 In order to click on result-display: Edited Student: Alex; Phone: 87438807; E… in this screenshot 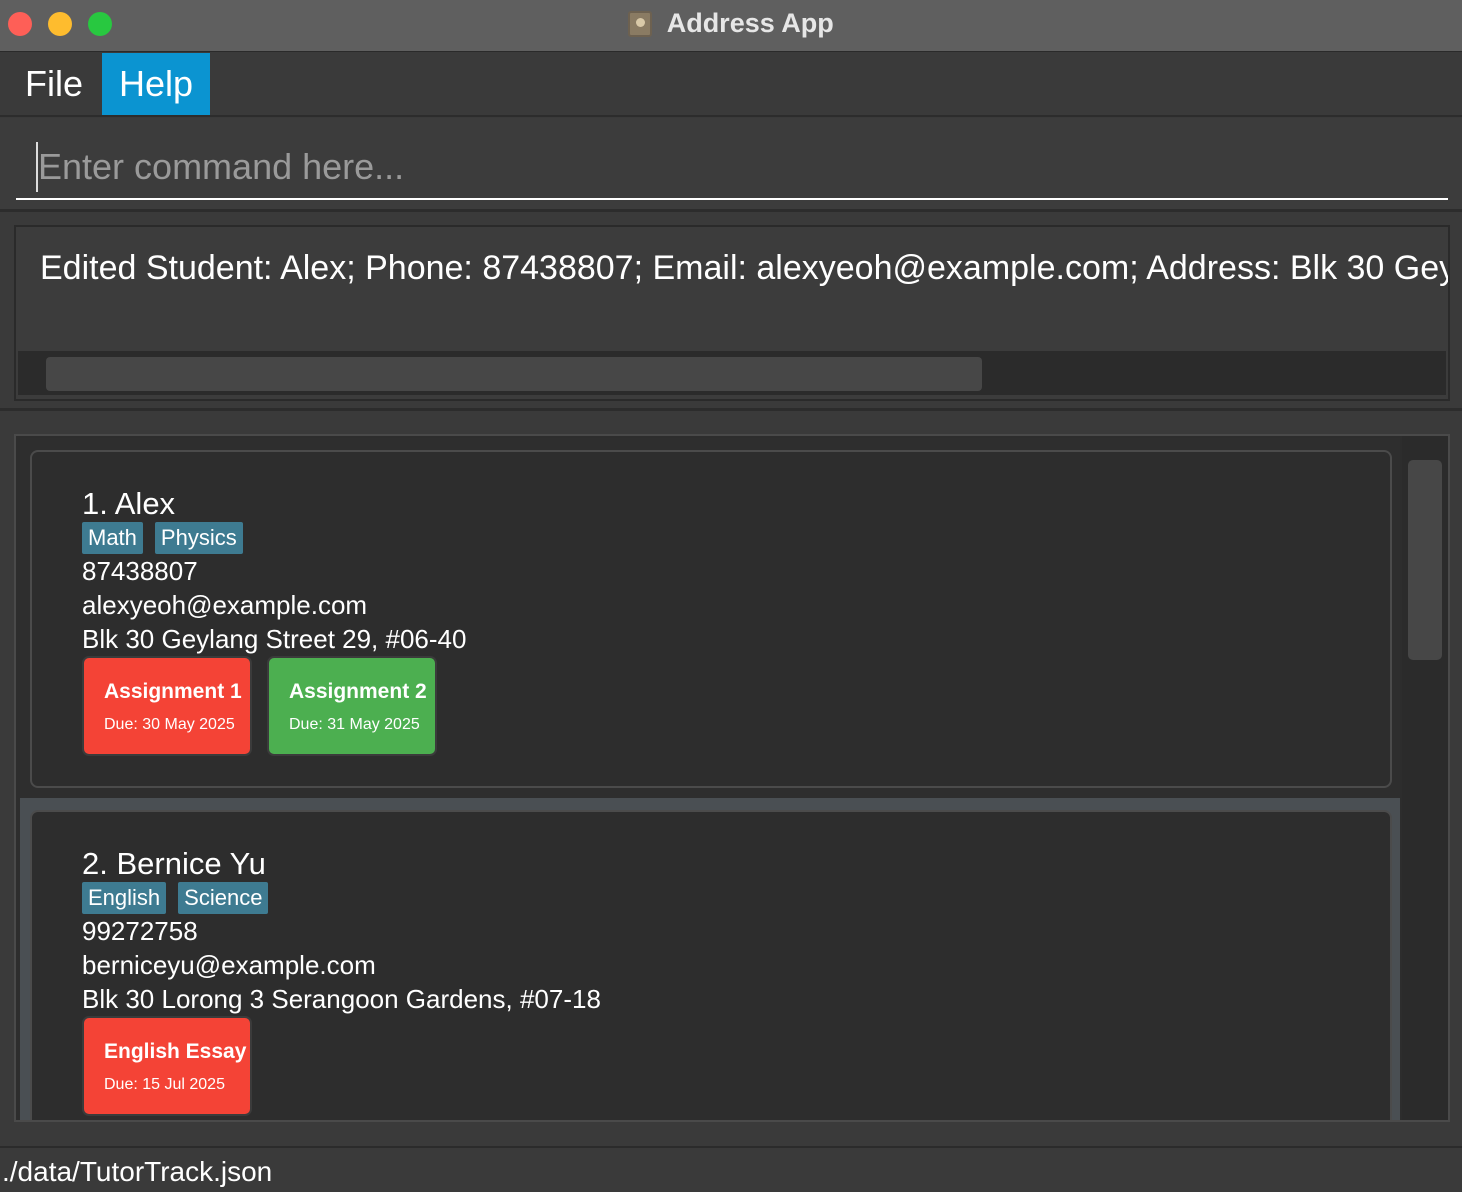, I will do `click(732, 313)`.